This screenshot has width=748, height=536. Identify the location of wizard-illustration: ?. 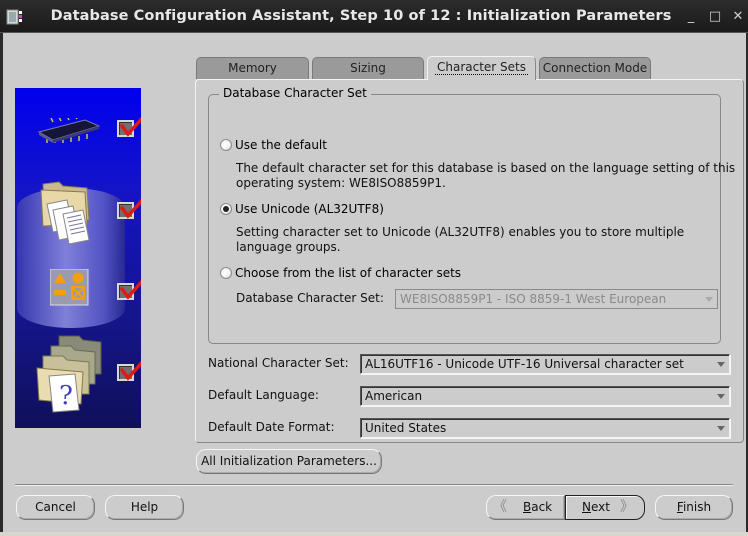
(78, 258).